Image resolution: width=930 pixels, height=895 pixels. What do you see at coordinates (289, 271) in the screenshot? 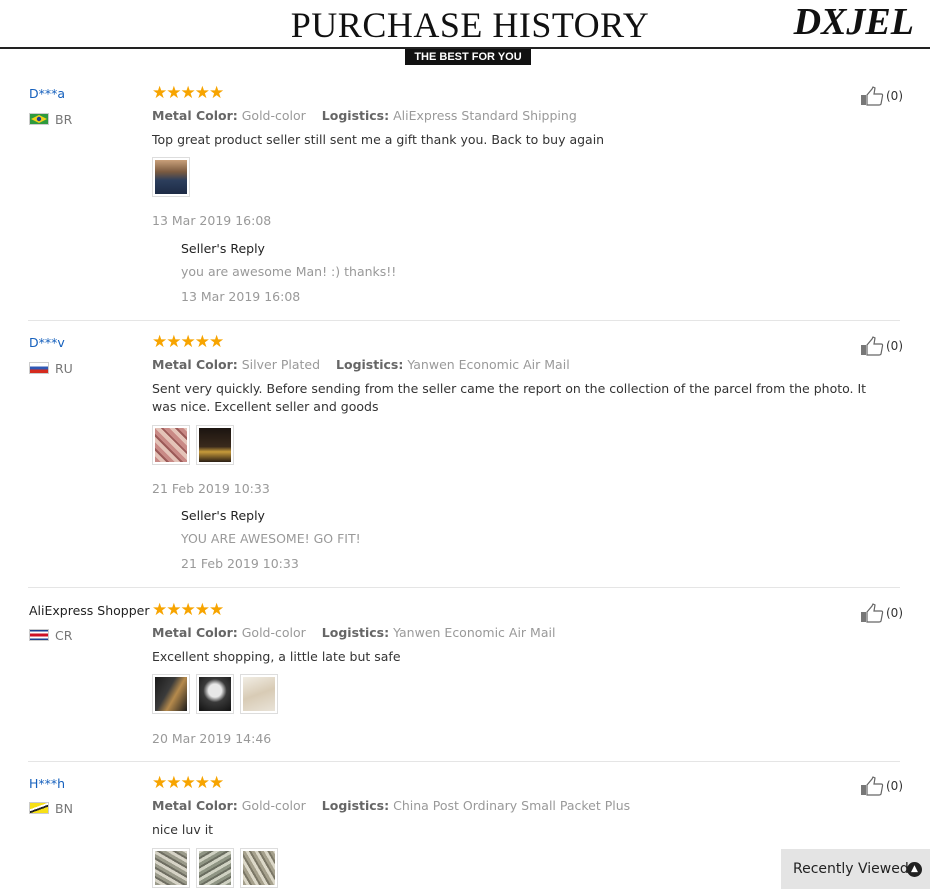
I see `seller-reply-text: you are awesome Man! :) thanks!!` at bounding box center [289, 271].